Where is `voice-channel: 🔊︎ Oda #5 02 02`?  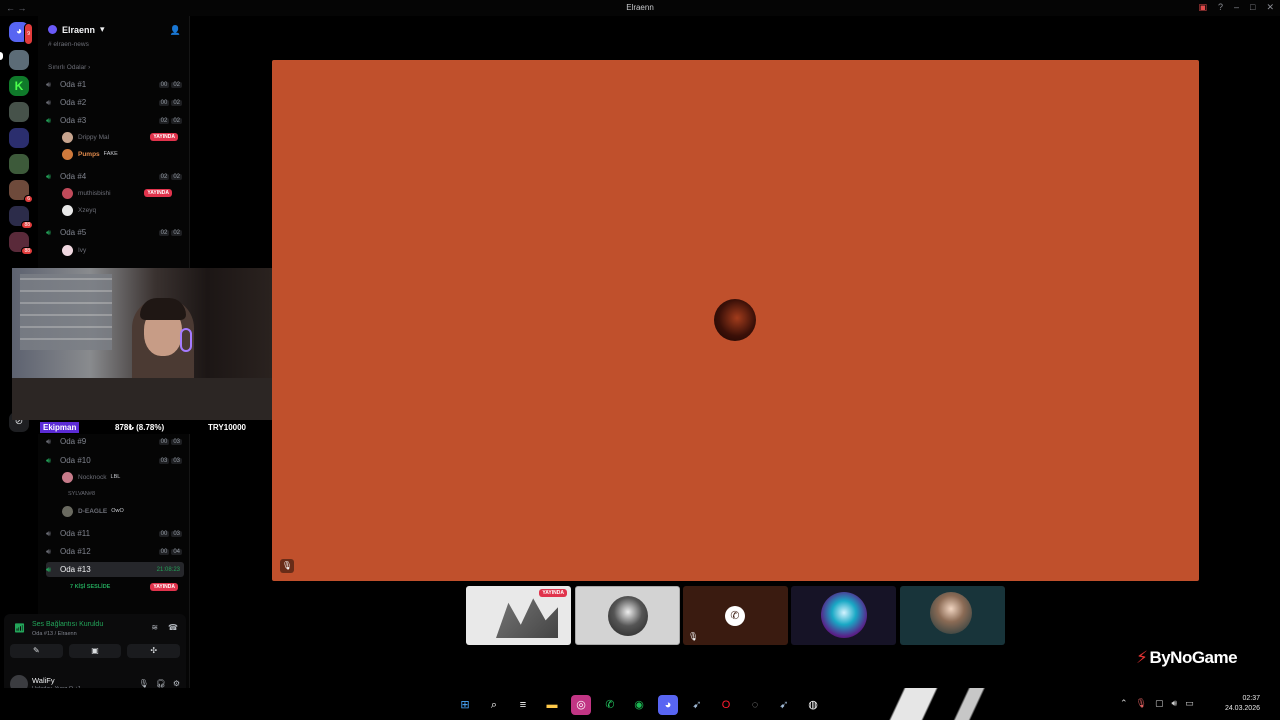 voice-channel: 🔊︎ Oda #5 02 02 is located at coordinates (115, 232).